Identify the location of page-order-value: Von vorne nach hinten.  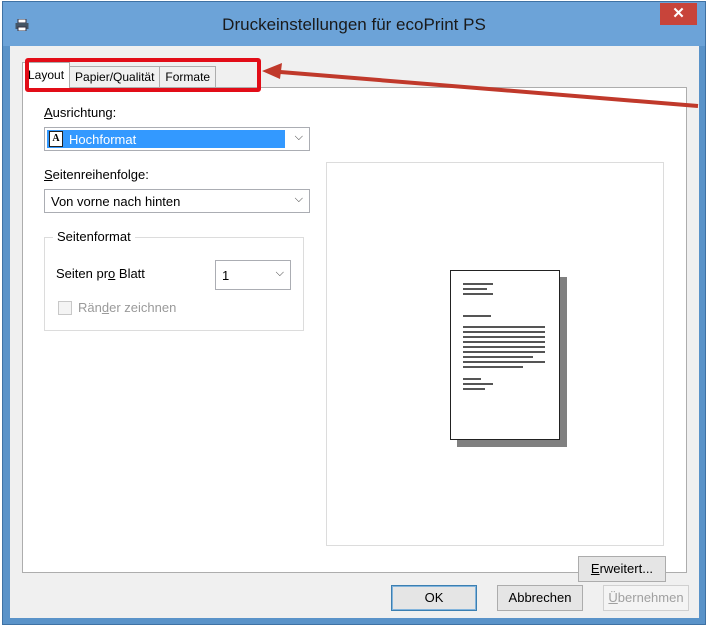
(116, 201).